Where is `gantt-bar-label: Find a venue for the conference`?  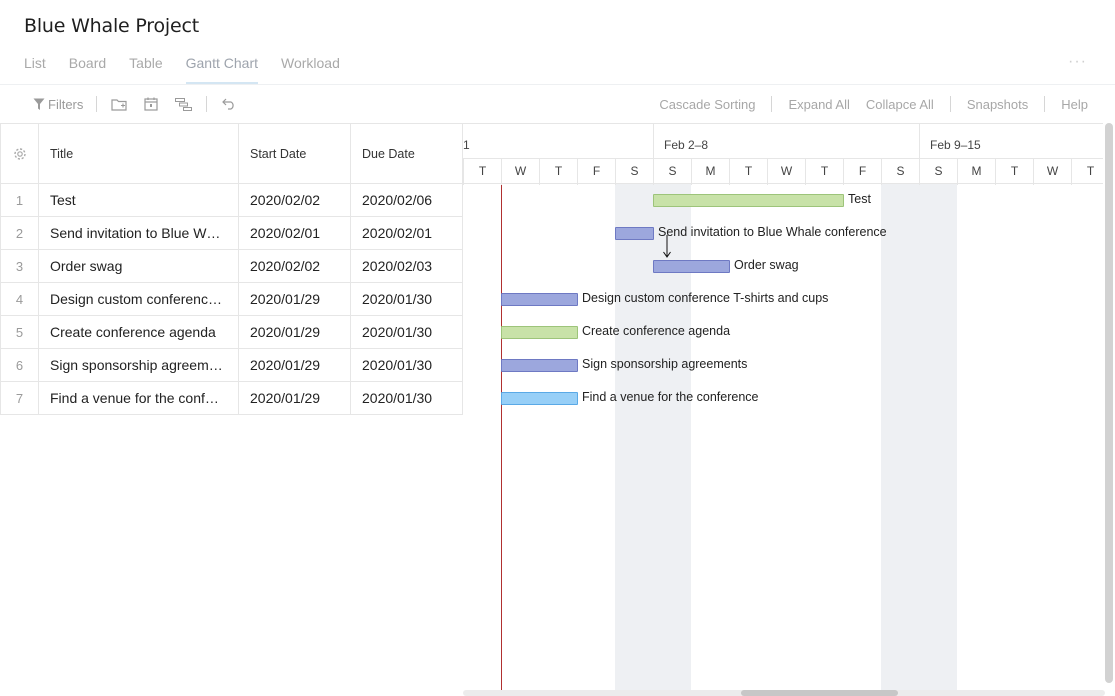
gantt-bar-label: Find a venue for the conference is located at coordinates (670, 397).